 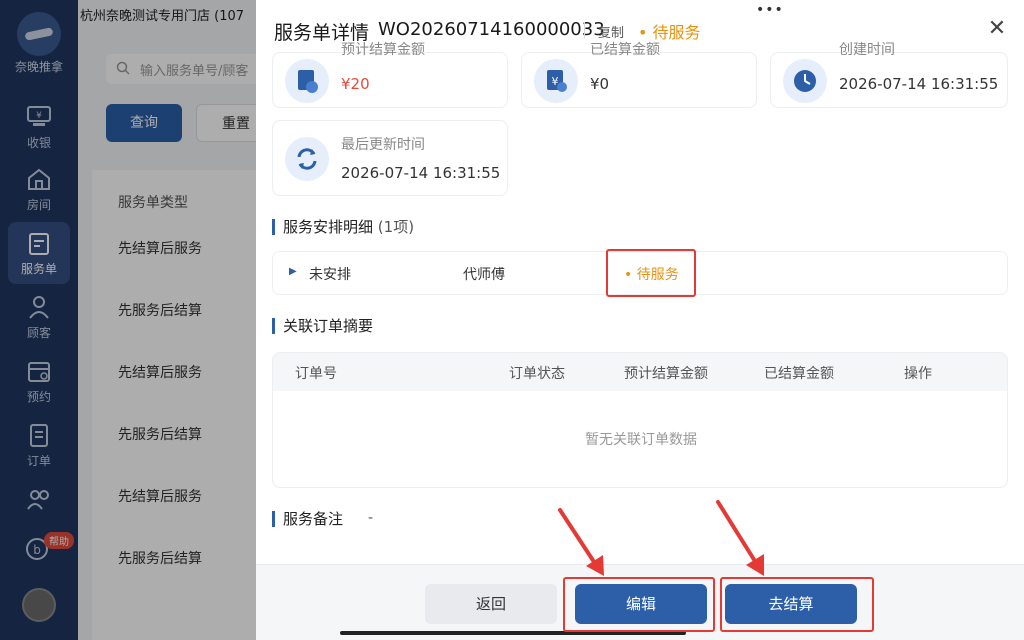 What do you see at coordinates (330, 275) in the screenshot?
I see `arrangement-state: 未安排` at bounding box center [330, 275].